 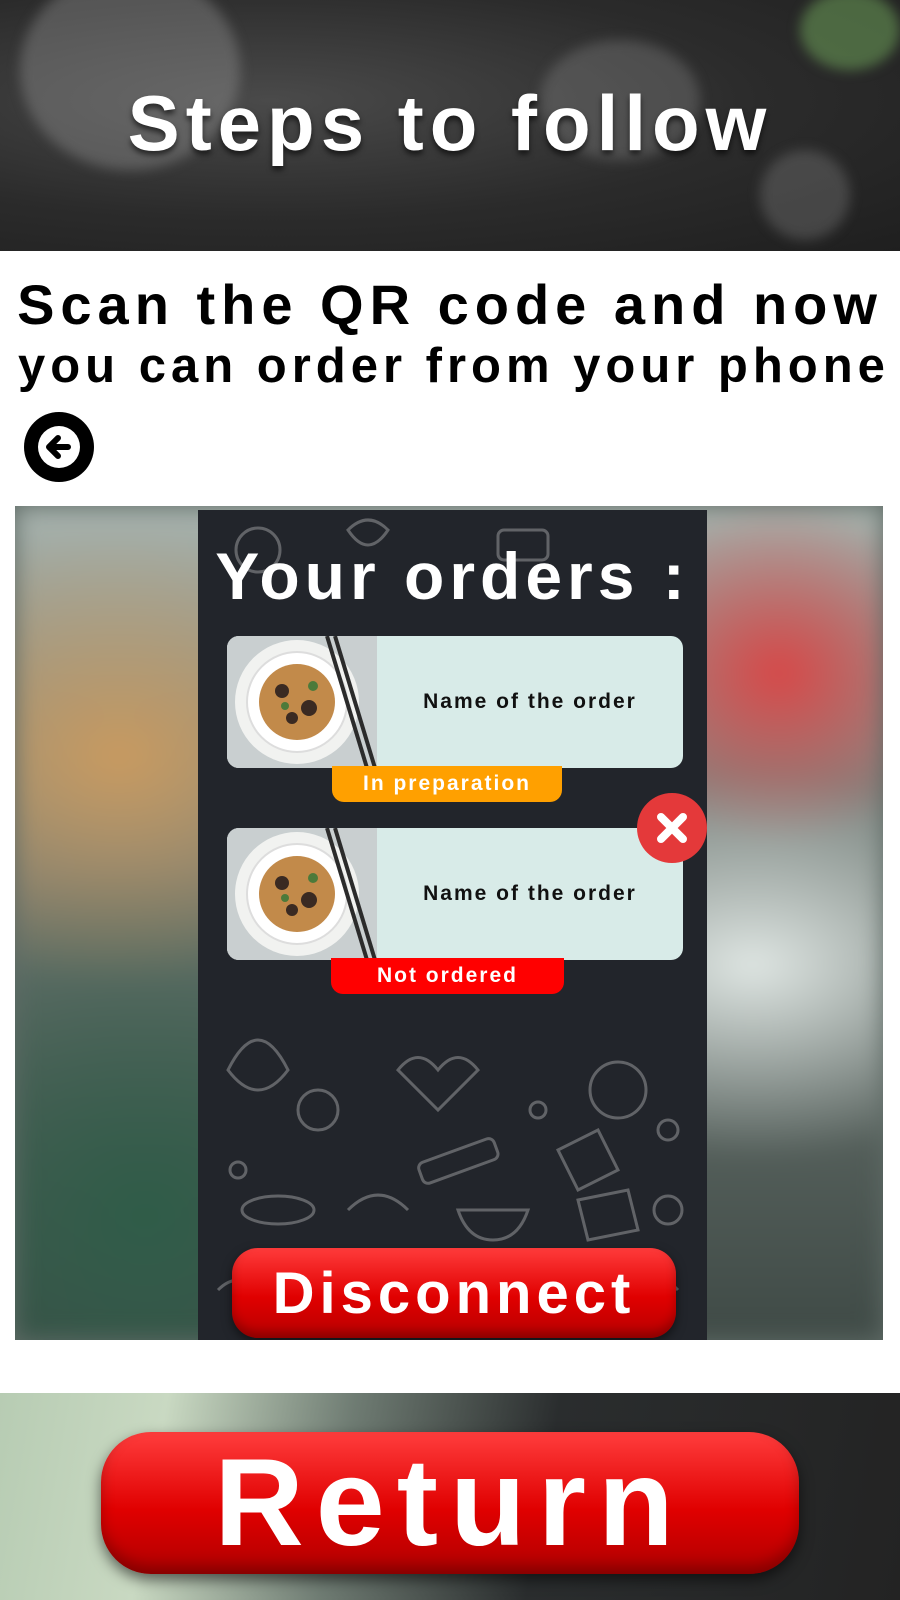 What do you see at coordinates (450, 123) in the screenshot?
I see `page-title: Steps to follow` at bounding box center [450, 123].